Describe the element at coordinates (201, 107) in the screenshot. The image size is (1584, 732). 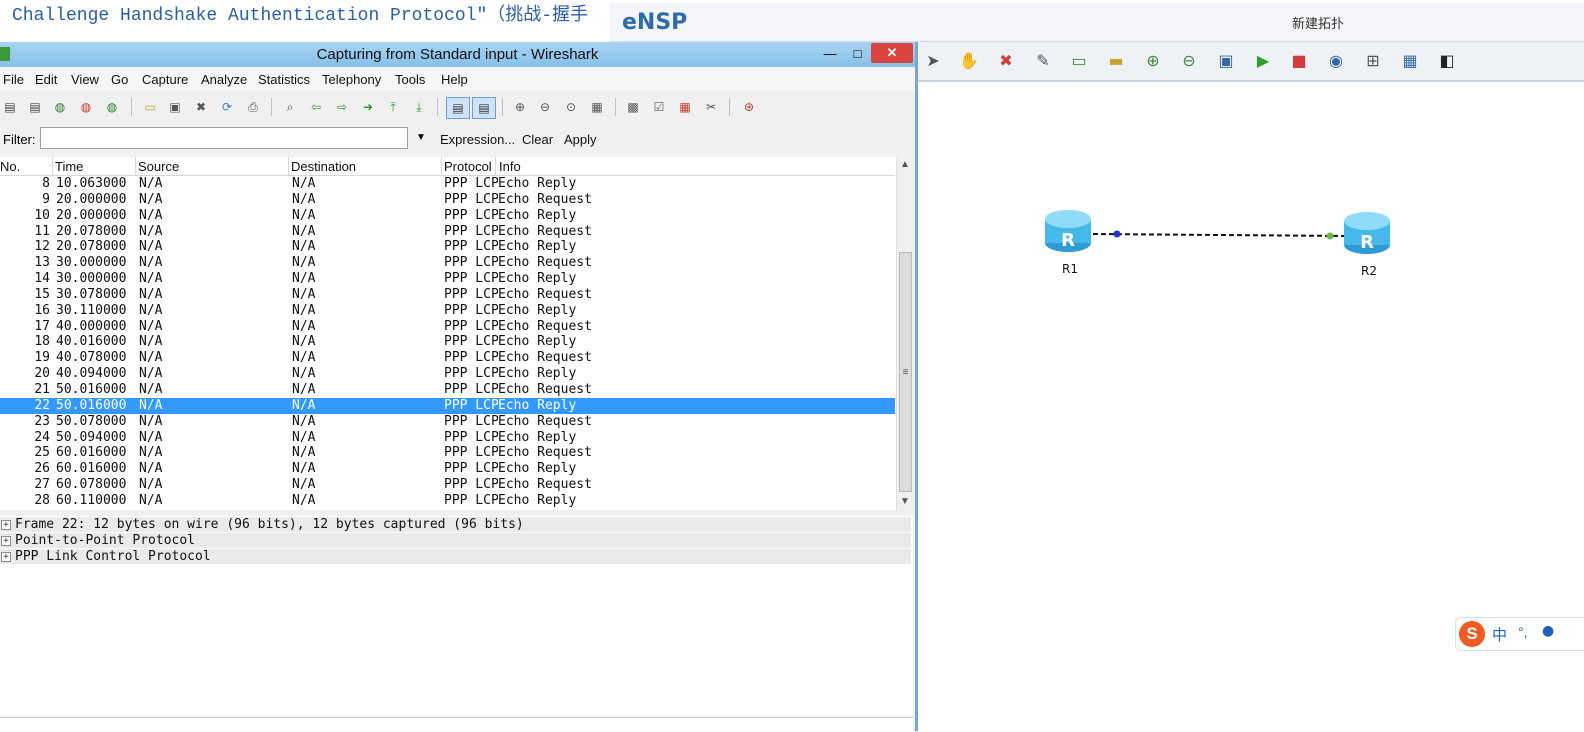
I see `close-file-icon: ✖` at that location.